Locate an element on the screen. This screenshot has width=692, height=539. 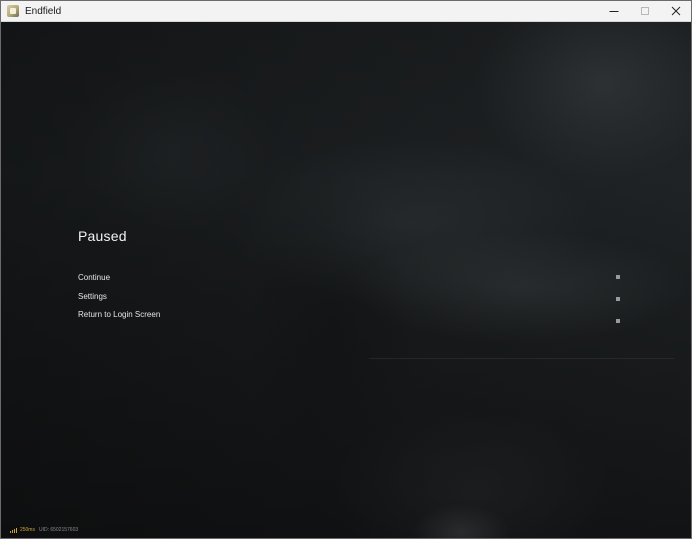
maximize-icon is located at coordinates (644, 11).